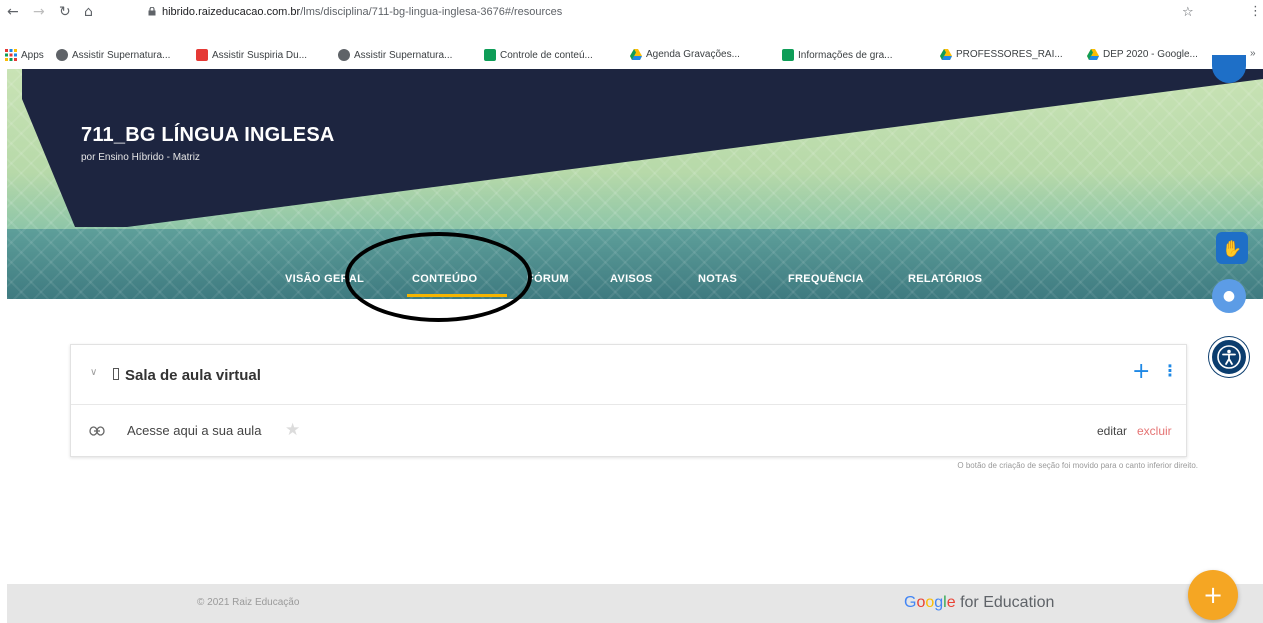  What do you see at coordinates (208, 135) in the screenshot?
I see `course-title: 711_BG LÍNGUA INGLESA` at bounding box center [208, 135].